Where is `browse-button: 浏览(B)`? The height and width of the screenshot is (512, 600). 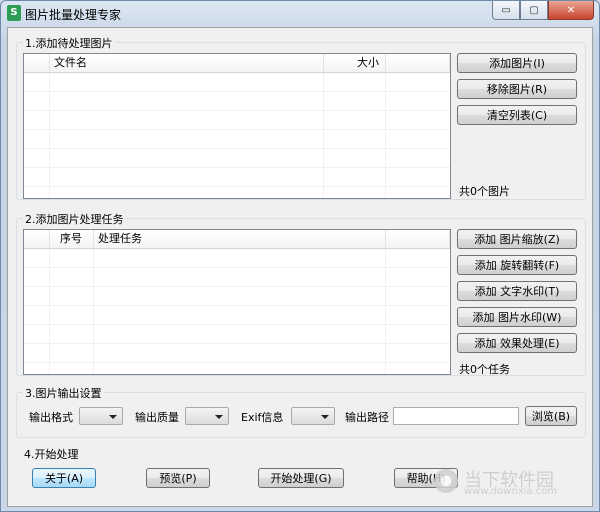
browse-button: 浏览(B) is located at coordinates (551, 416).